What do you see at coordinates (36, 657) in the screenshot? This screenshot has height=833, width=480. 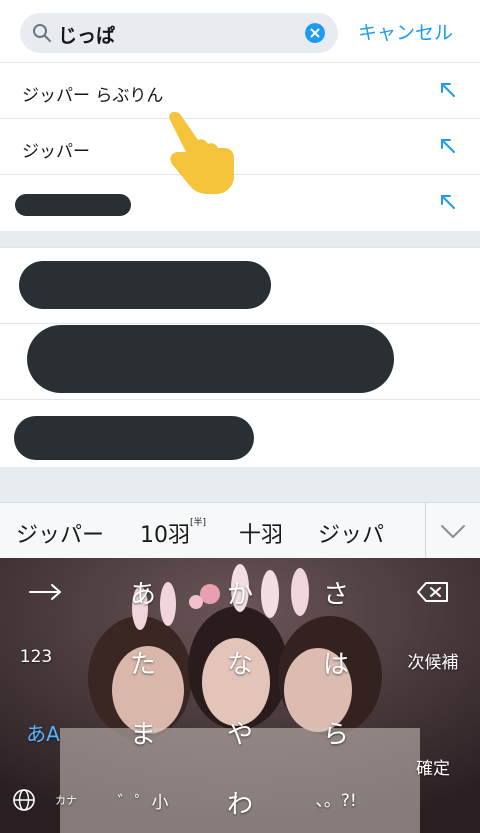 I see `numbers-key: 123` at bounding box center [36, 657].